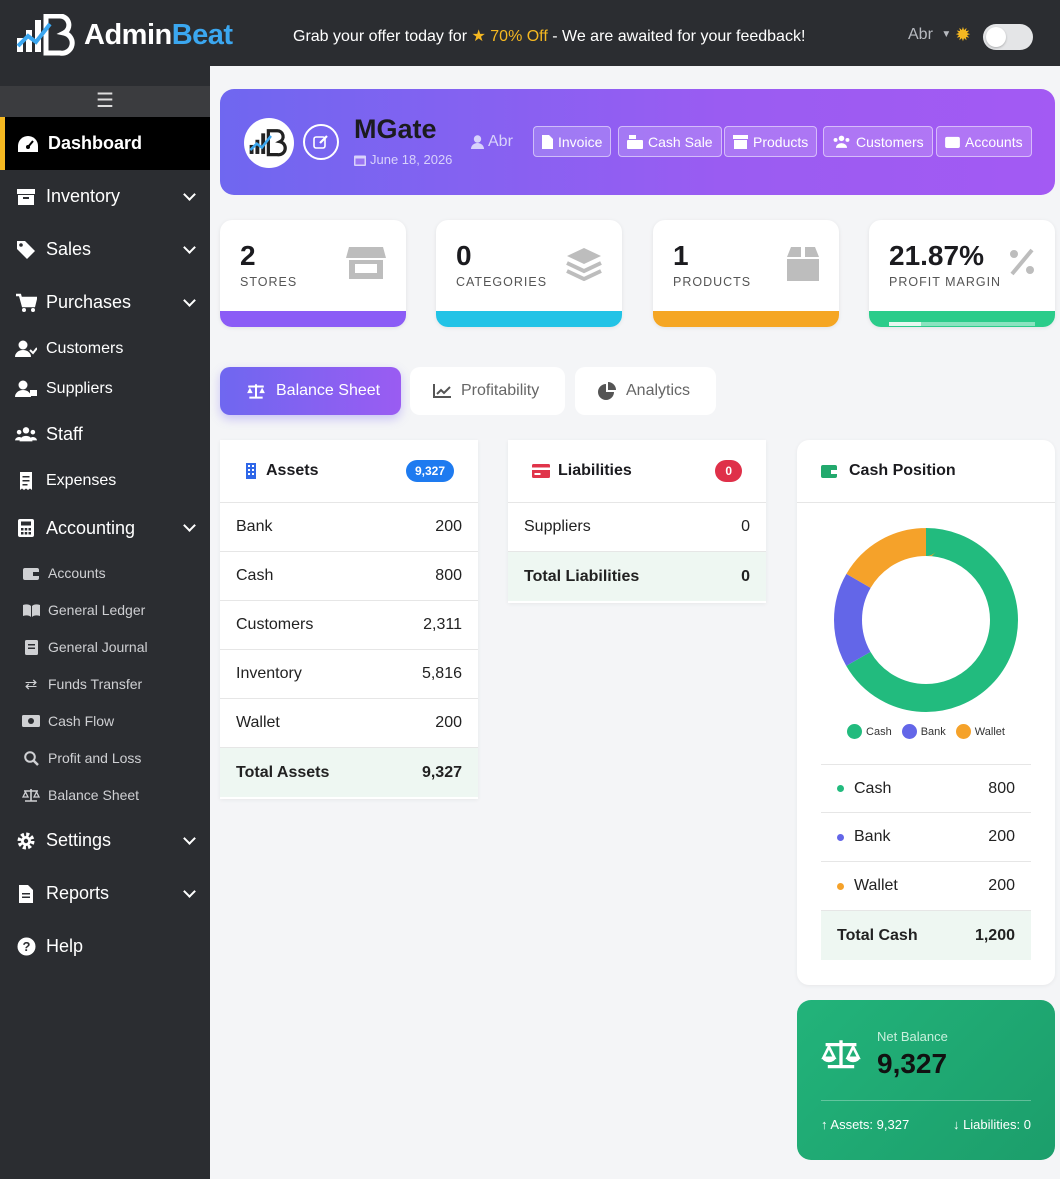 This screenshot has width=1060, height=1179. Describe the element at coordinates (681, 255) in the screenshot. I see `stat-value: 1` at that location.